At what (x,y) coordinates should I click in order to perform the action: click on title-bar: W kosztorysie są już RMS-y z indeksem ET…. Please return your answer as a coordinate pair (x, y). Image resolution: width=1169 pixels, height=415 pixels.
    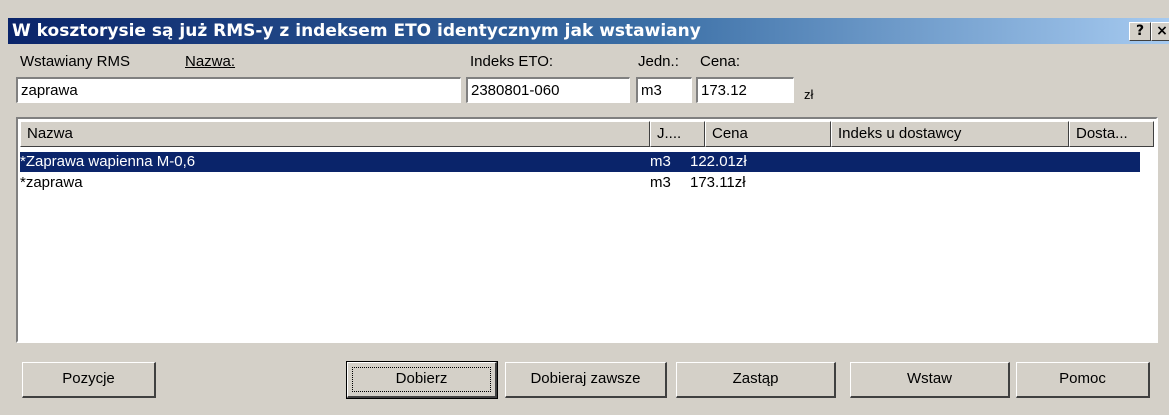
    Looking at the image, I should click on (588, 31).